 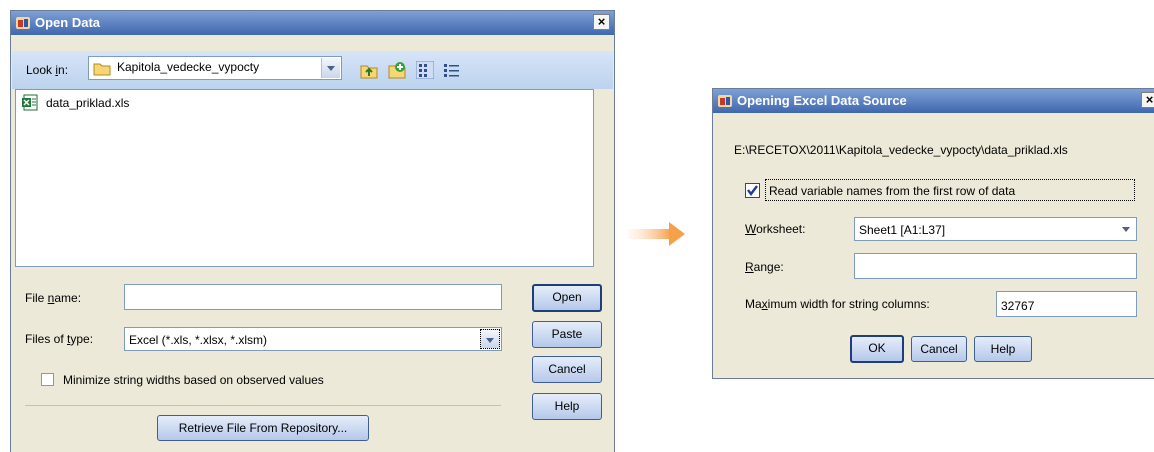 What do you see at coordinates (369, 70) in the screenshot?
I see `up-folder-icon` at bounding box center [369, 70].